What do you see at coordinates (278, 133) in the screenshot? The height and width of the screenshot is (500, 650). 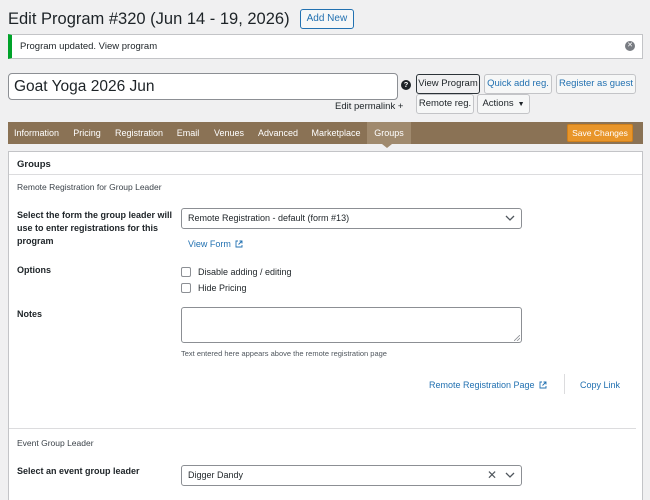 I see `tab-advanced: Advanced` at bounding box center [278, 133].